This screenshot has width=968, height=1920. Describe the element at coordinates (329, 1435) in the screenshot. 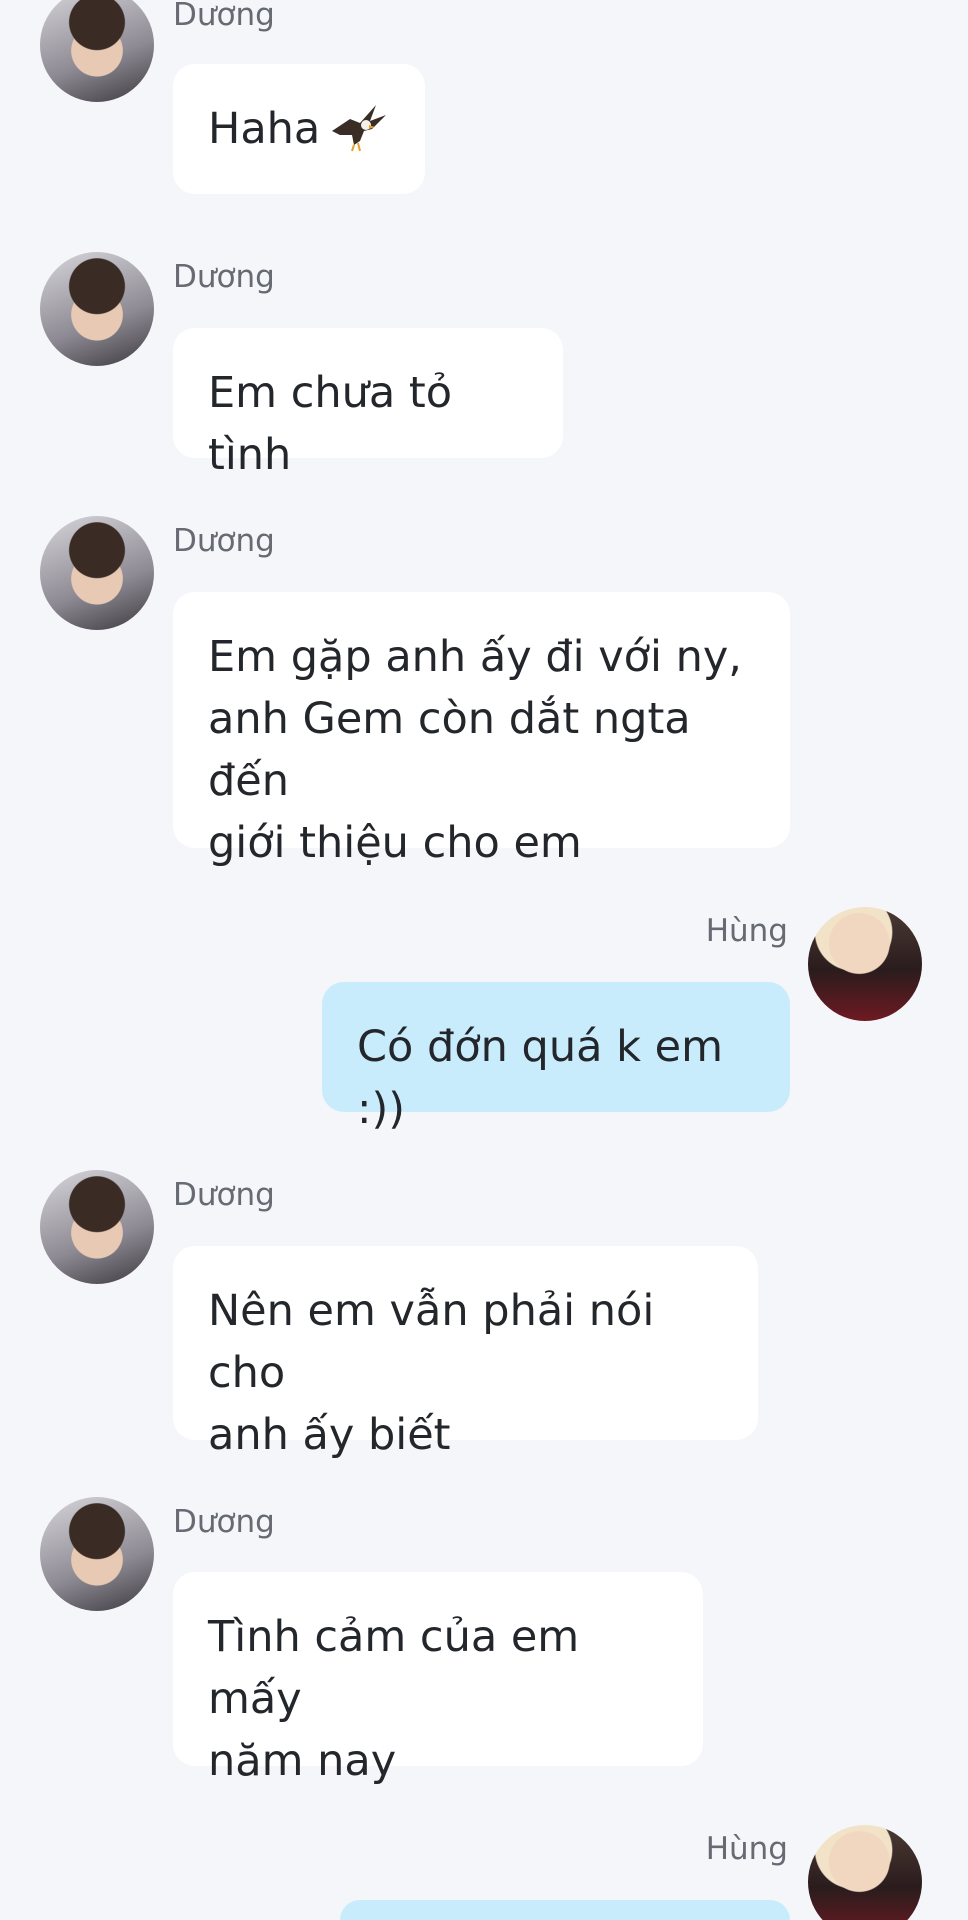

I see `message-text: anh ấy biết` at that location.